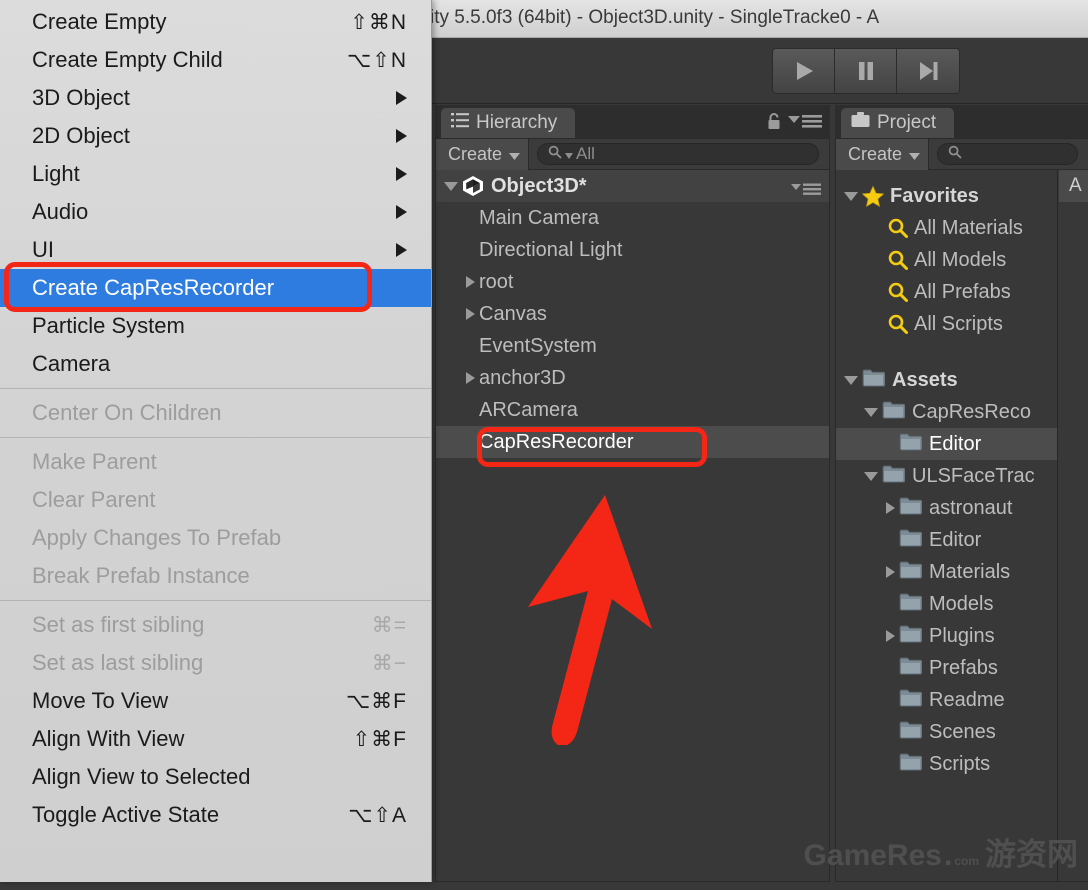 This screenshot has height=890, width=1088. I want to click on play-button, so click(804, 71).